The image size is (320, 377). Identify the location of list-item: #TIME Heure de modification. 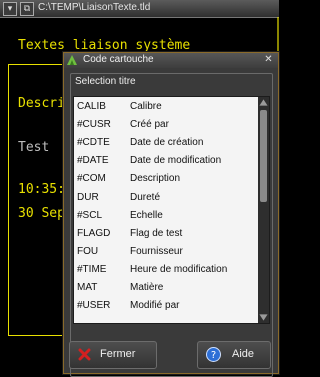
(166, 270).